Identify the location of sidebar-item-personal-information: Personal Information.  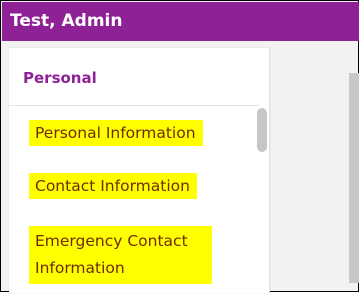
(116, 133).